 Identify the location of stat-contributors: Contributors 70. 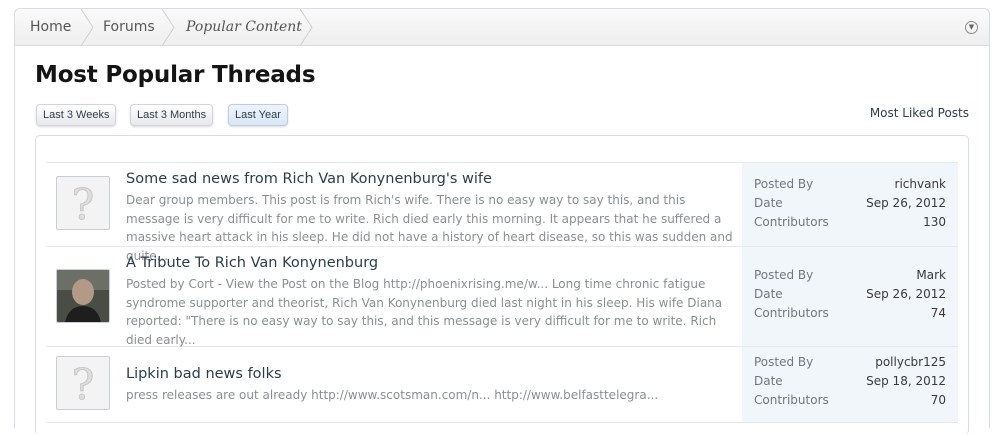
(850, 402).